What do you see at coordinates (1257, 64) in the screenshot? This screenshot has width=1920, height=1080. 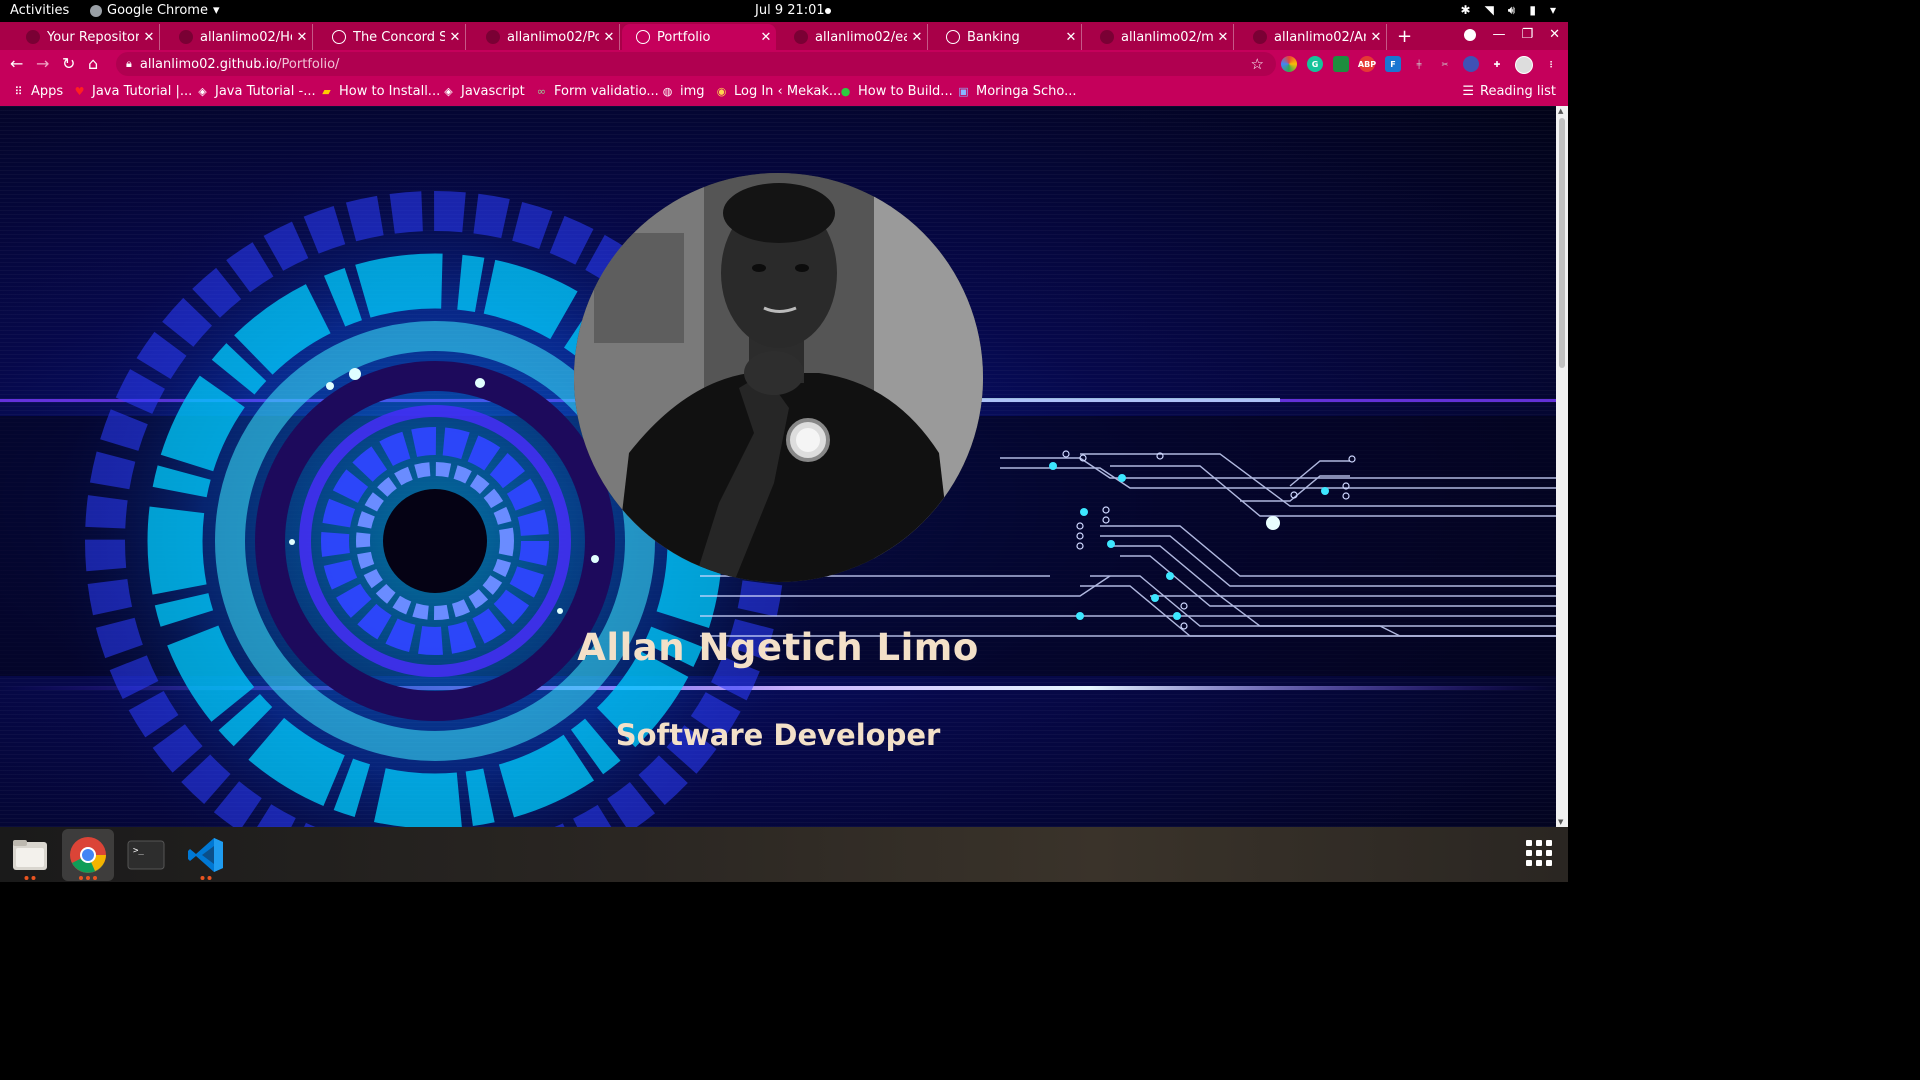 I see `bookmark-star-icon: ☆` at bounding box center [1257, 64].